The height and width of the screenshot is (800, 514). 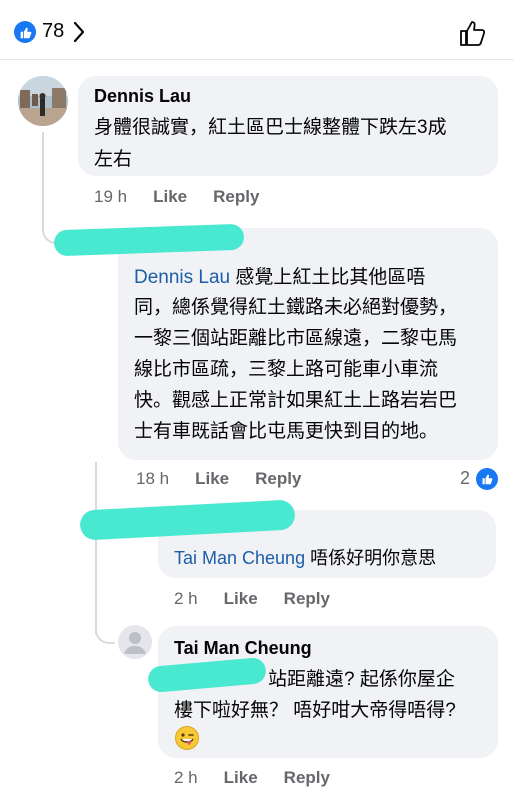 I want to click on comment-actions: 18 h Like Reply, so click(x=218, y=479).